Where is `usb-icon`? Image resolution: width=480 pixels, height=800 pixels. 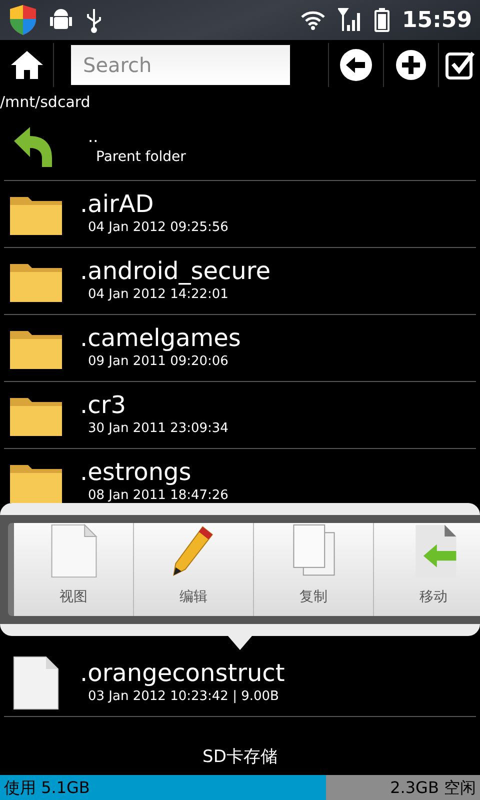 usb-icon is located at coordinates (94, 20).